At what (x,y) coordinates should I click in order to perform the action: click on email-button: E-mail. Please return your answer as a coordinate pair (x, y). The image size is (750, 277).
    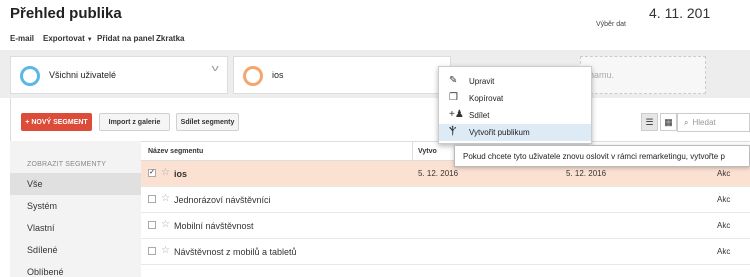
    Looking at the image, I should click on (22, 38).